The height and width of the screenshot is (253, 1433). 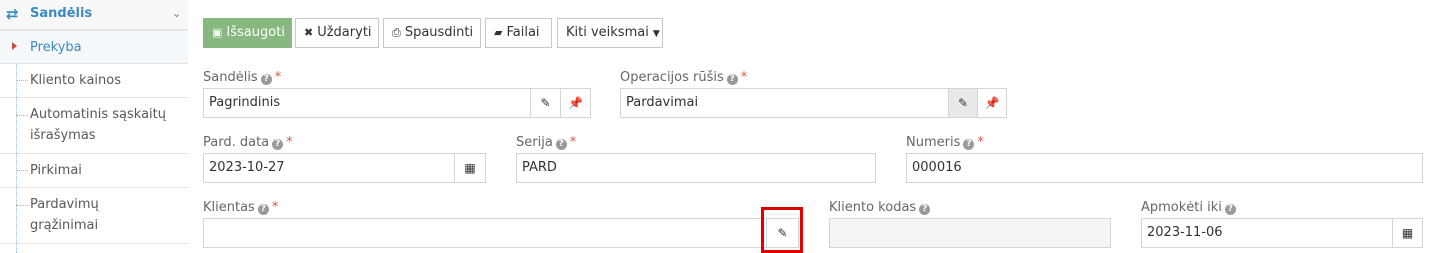 I want to click on sidebar-item-automatinis-saskaitu-israsymas: Automatinis sąskaitų išrašymas, so click(x=94, y=125).